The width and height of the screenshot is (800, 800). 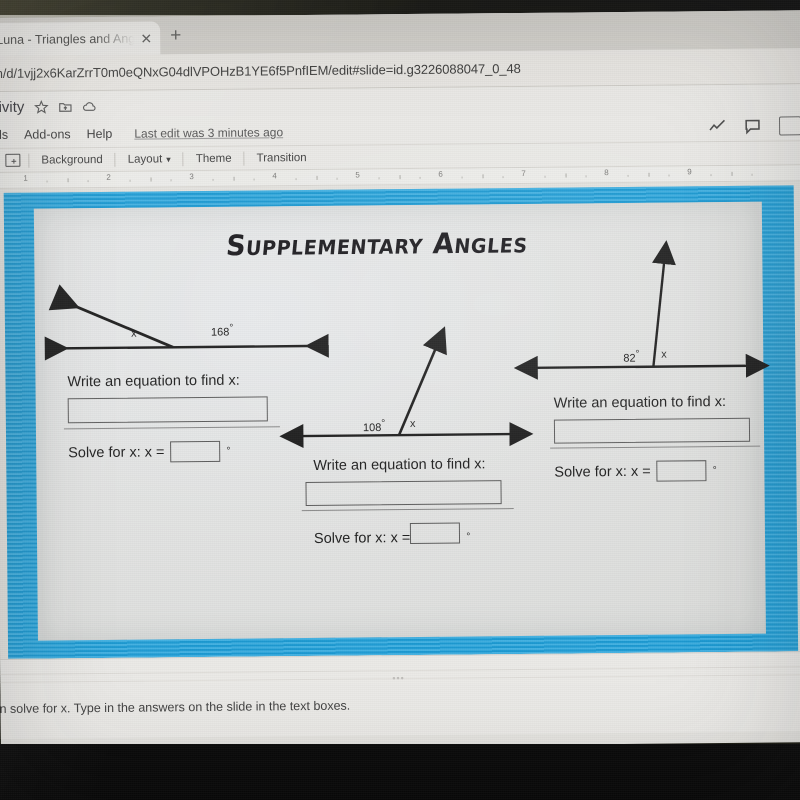 What do you see at coordinates (399, 465) in the screenshot?
I see `prompt-middle: Write an equation to find x:` at bounding box center [399, 465].